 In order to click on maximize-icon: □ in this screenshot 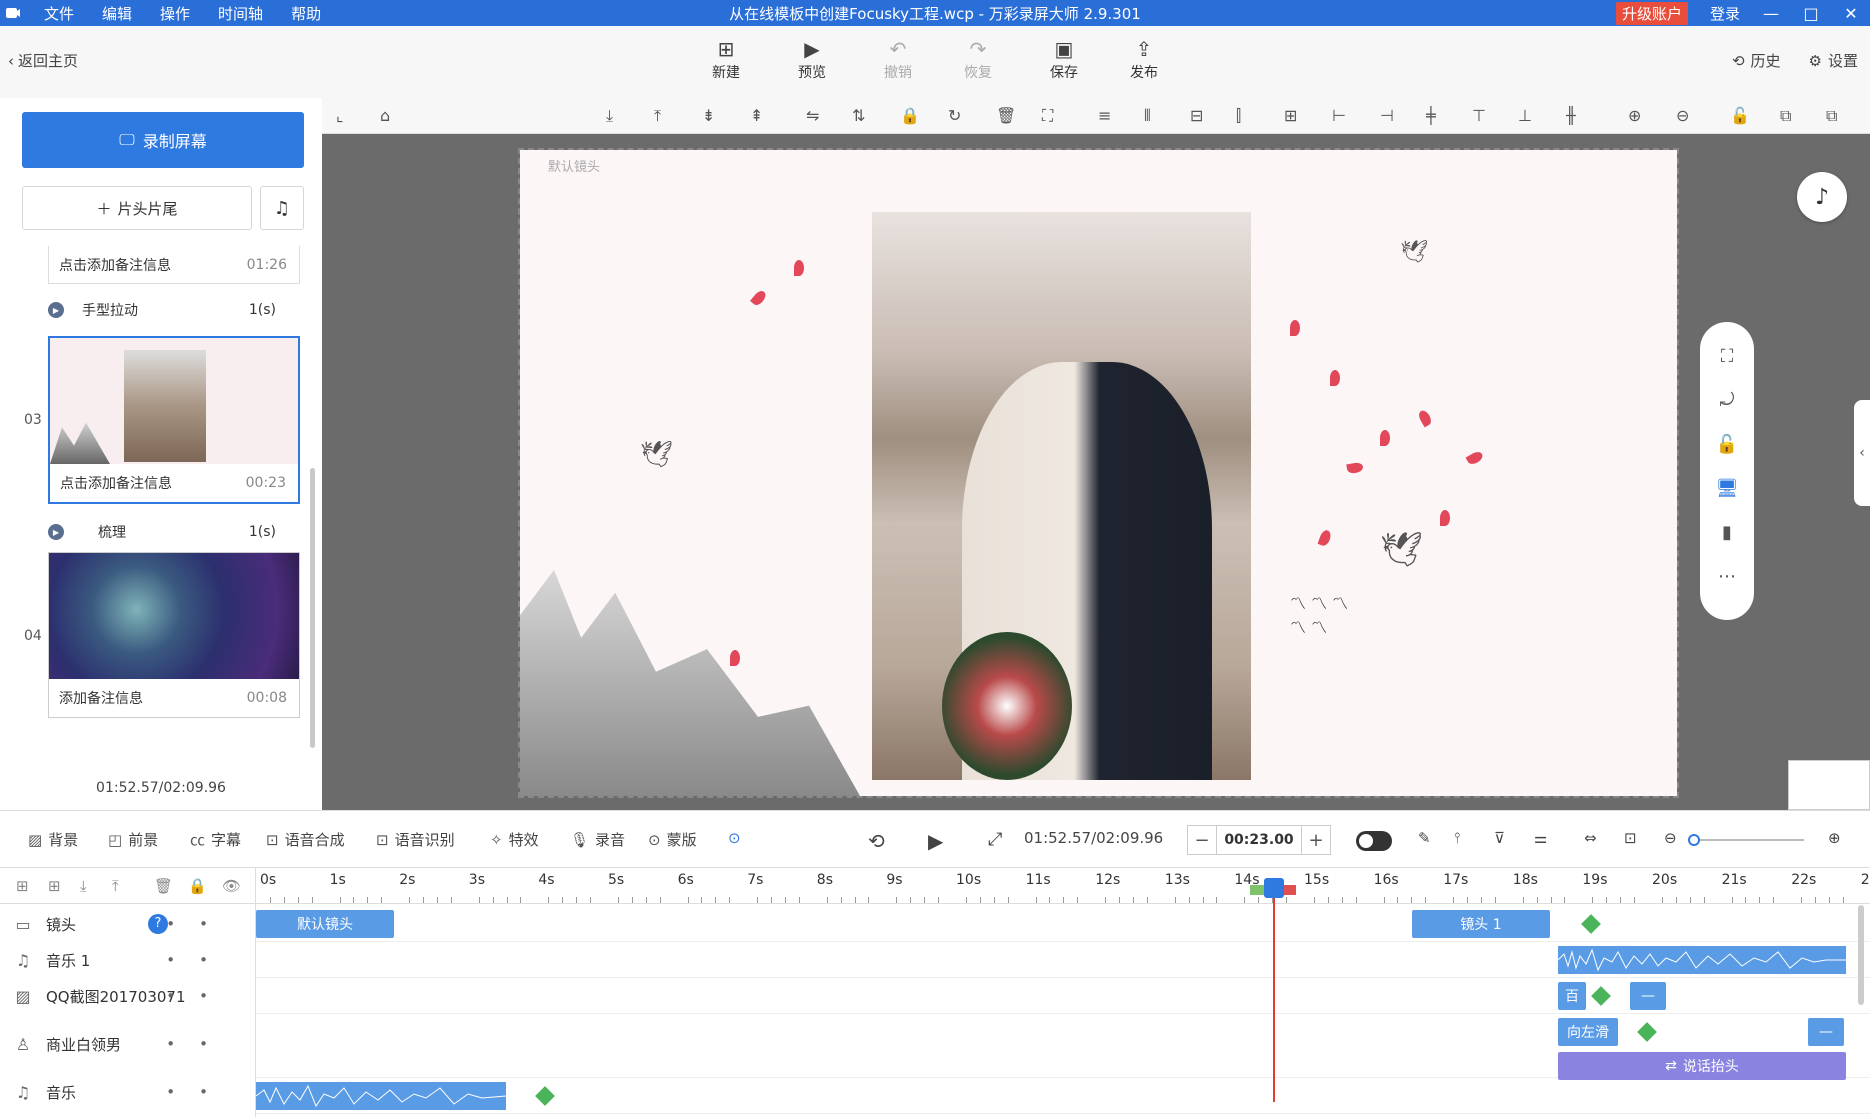, I will do `click(1811, 13)`.